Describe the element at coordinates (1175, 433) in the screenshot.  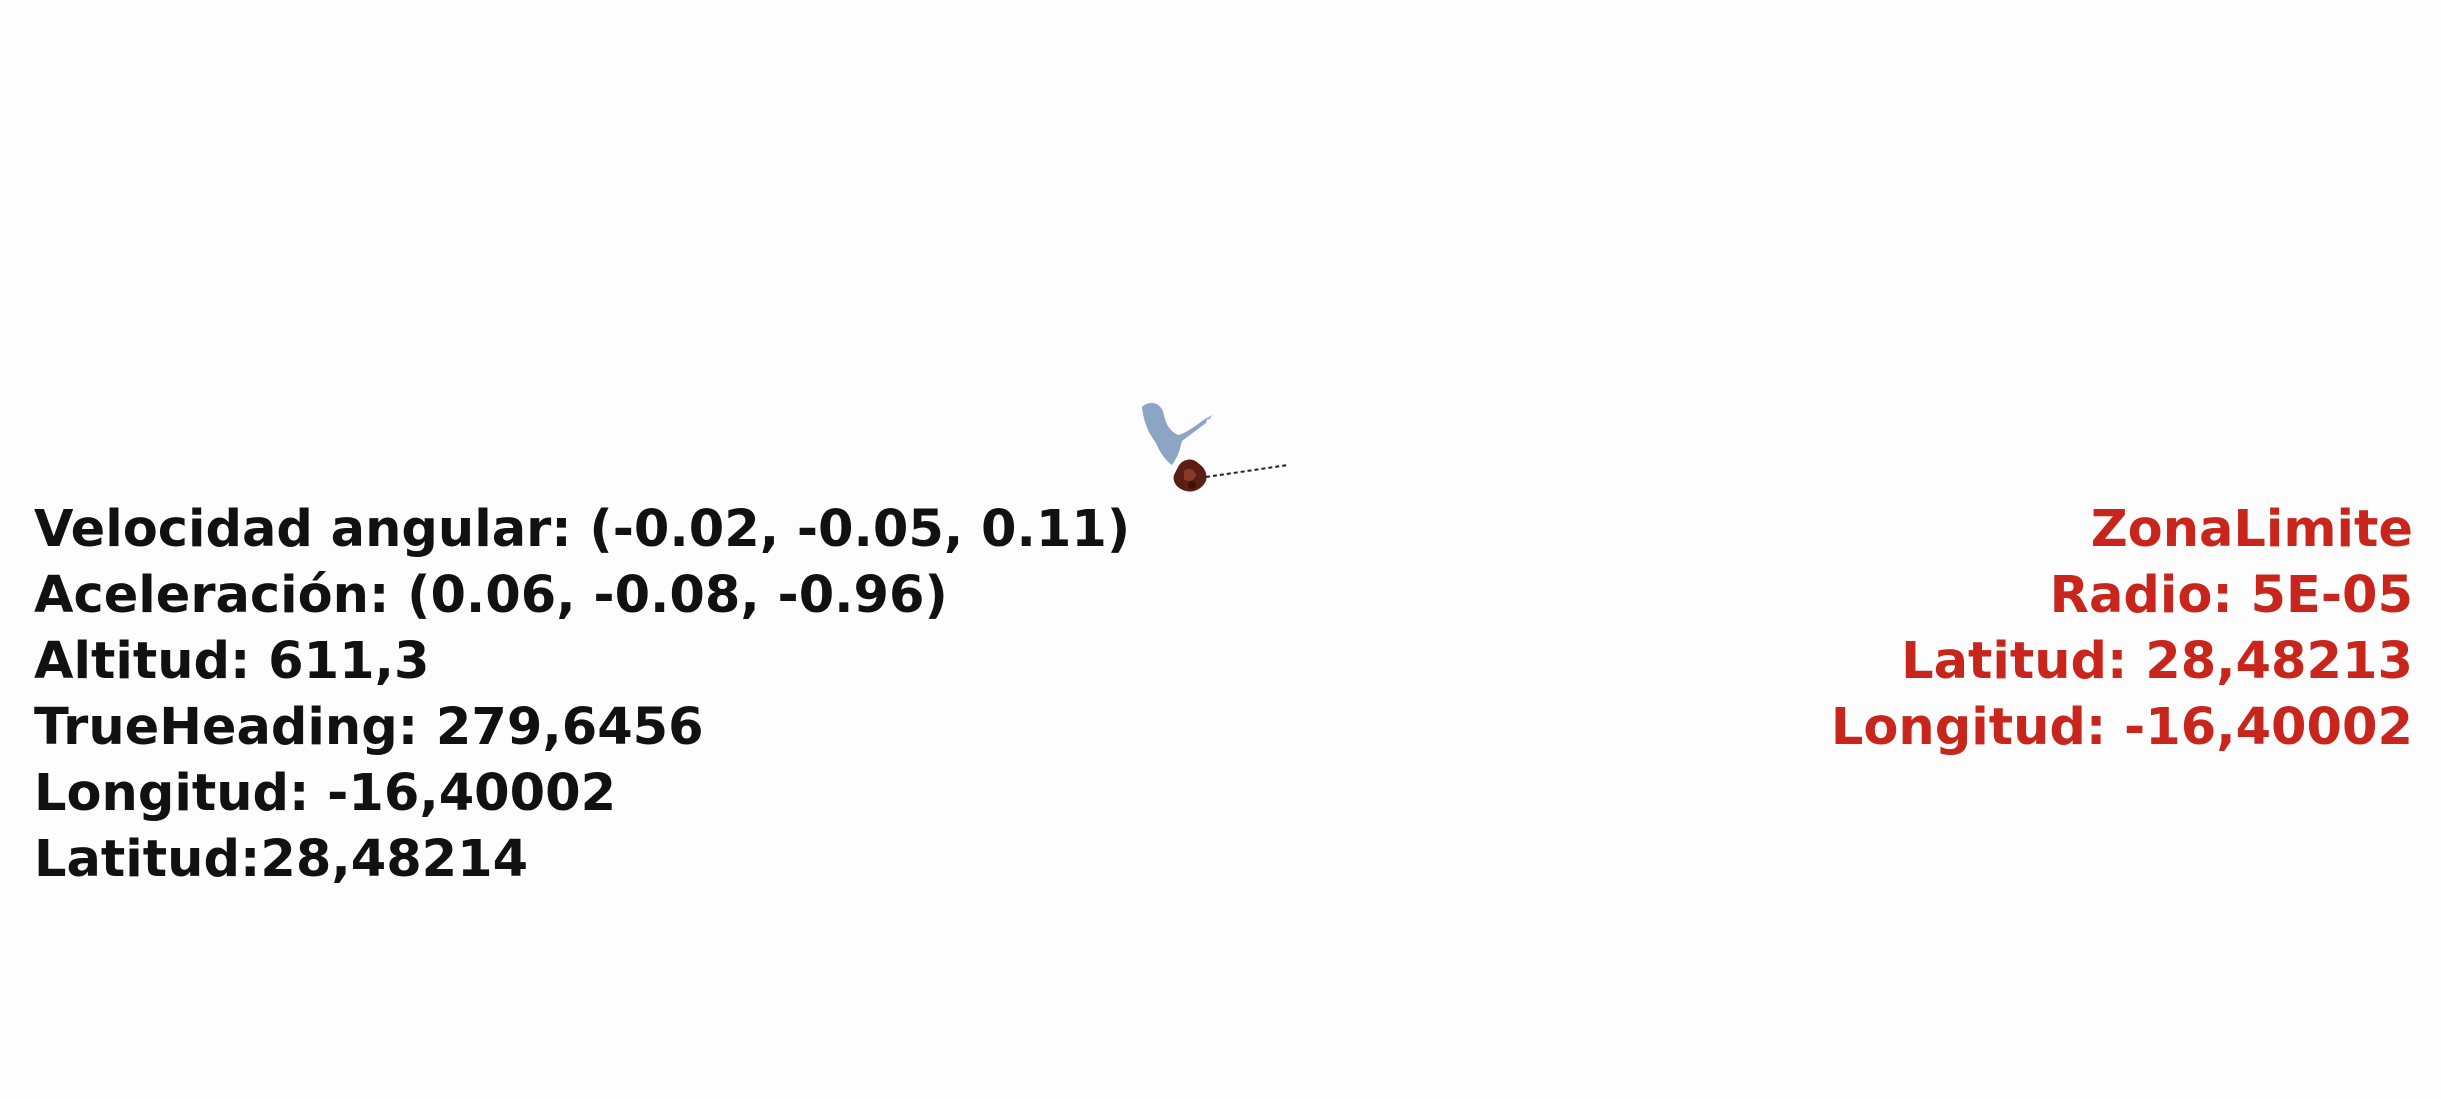
I see `object-shadow-shape` at that location.